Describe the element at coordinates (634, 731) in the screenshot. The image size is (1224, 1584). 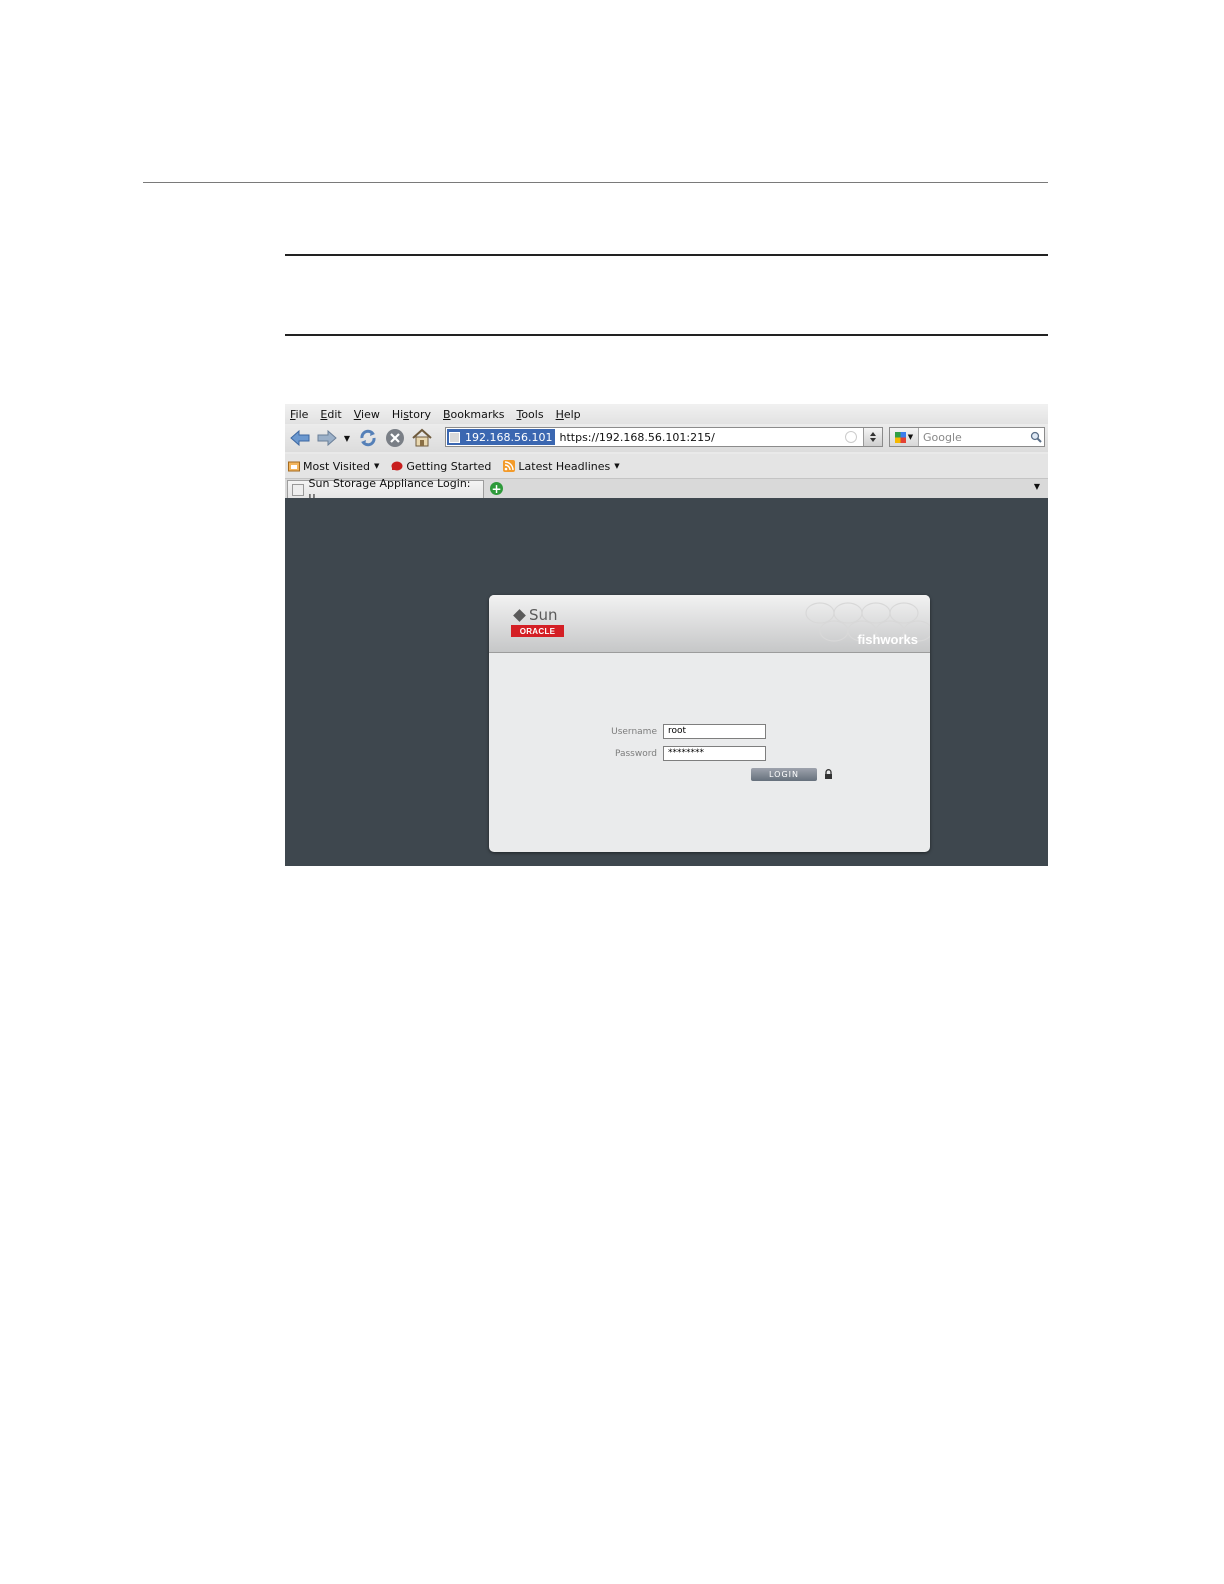
I see `username-label: Username` at that location.